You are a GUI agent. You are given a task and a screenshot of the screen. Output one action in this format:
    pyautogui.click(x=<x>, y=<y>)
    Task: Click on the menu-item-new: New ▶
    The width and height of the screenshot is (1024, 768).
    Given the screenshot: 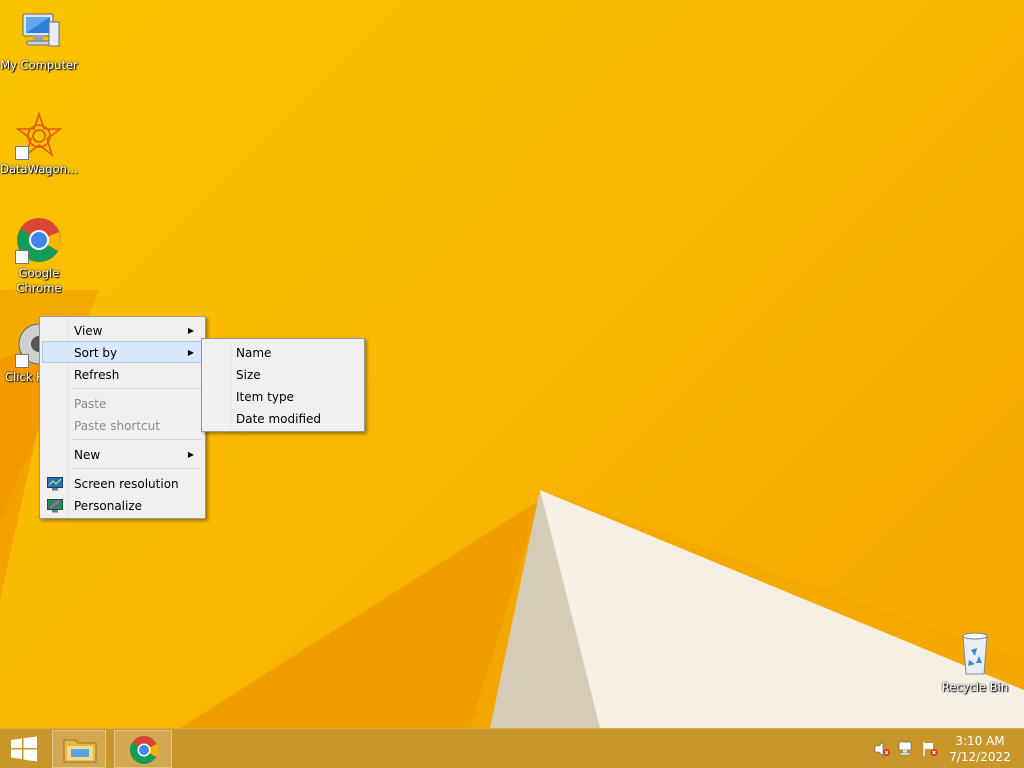 What is the action you would take?
    pyautogui.click(x=122, y=454)
    